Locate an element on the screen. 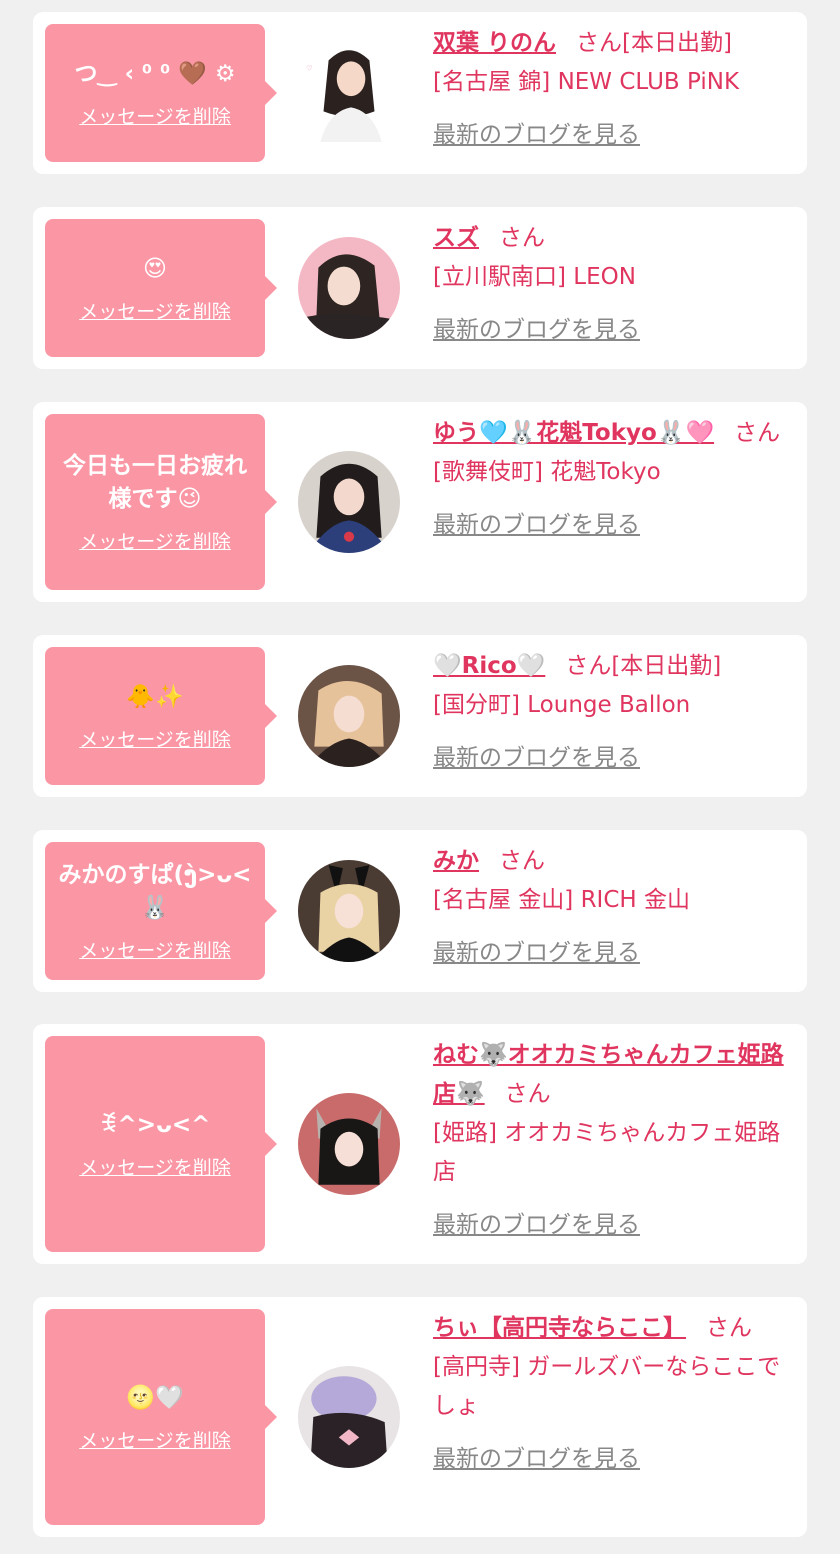 Image resolution: width=840 pixels, height=1554 pixels. message-bubble: つ‿ ‹ ⁰ ⁰ 🤎 ⚙ メッセージを削除 is located at coordinates (161, 93).